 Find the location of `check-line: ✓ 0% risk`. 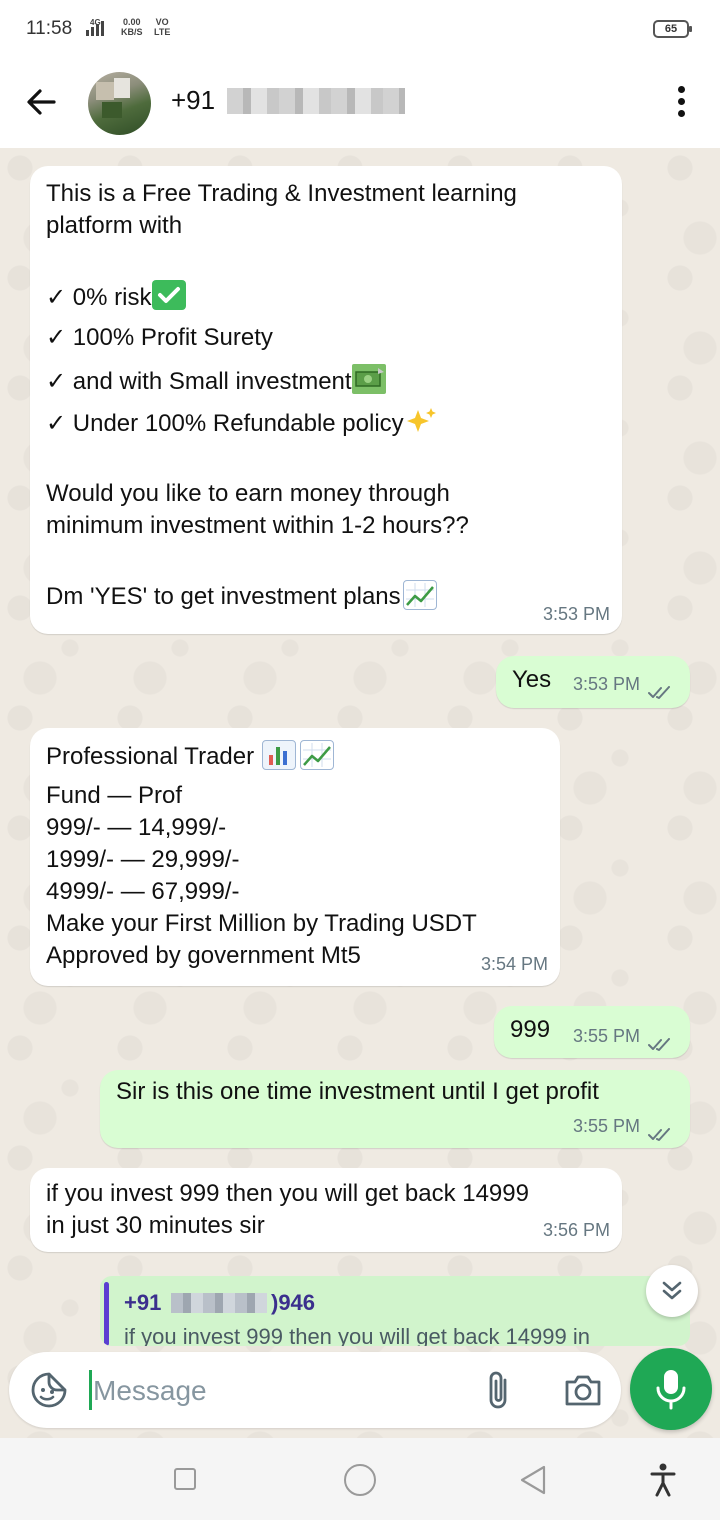

check-line: ✓ 0% risk is located at coordinates (326, 301).